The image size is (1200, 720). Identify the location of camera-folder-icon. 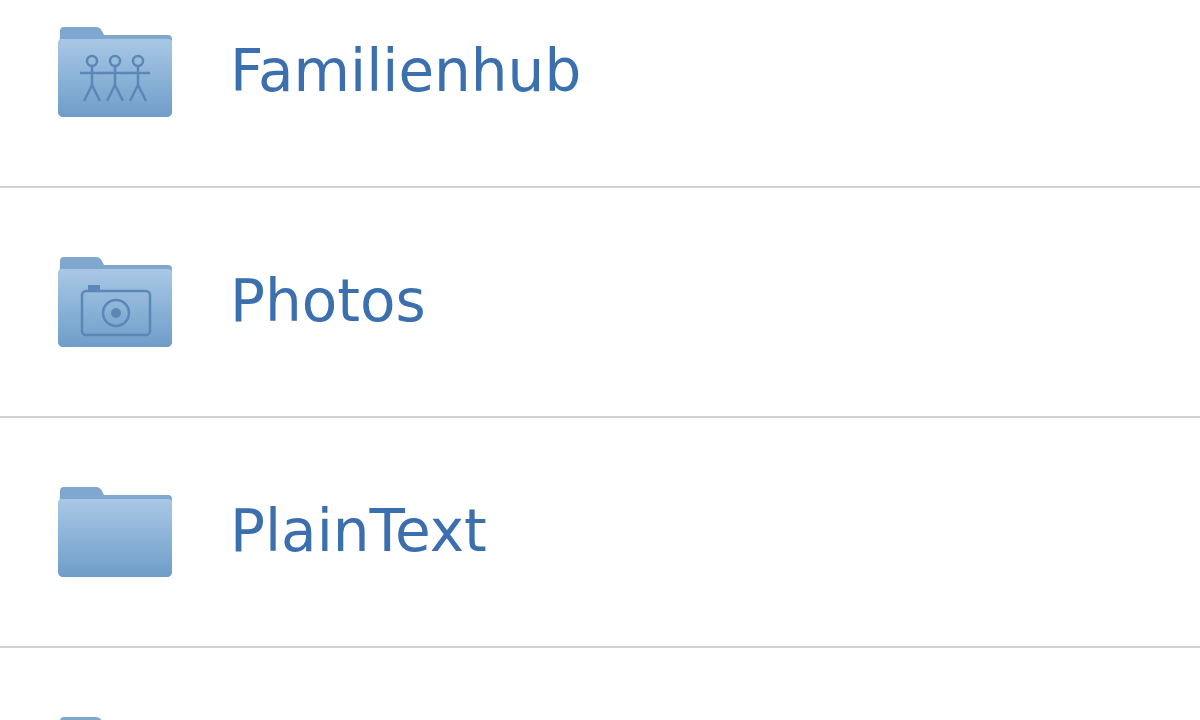
(115, 302).